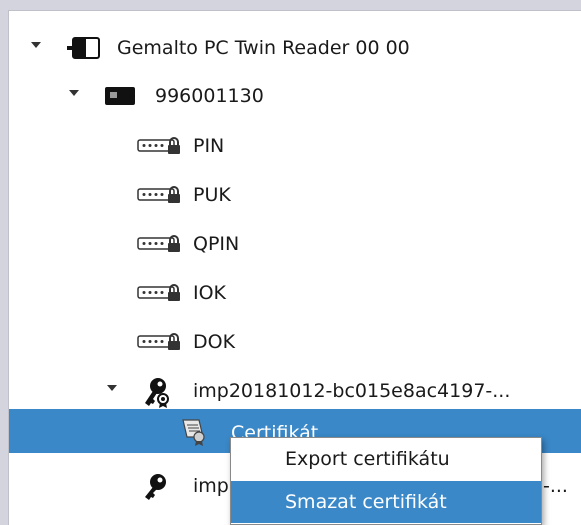 The image size is (581, 525). I want to click on tree-item-label: DOK, so click(214, 342).